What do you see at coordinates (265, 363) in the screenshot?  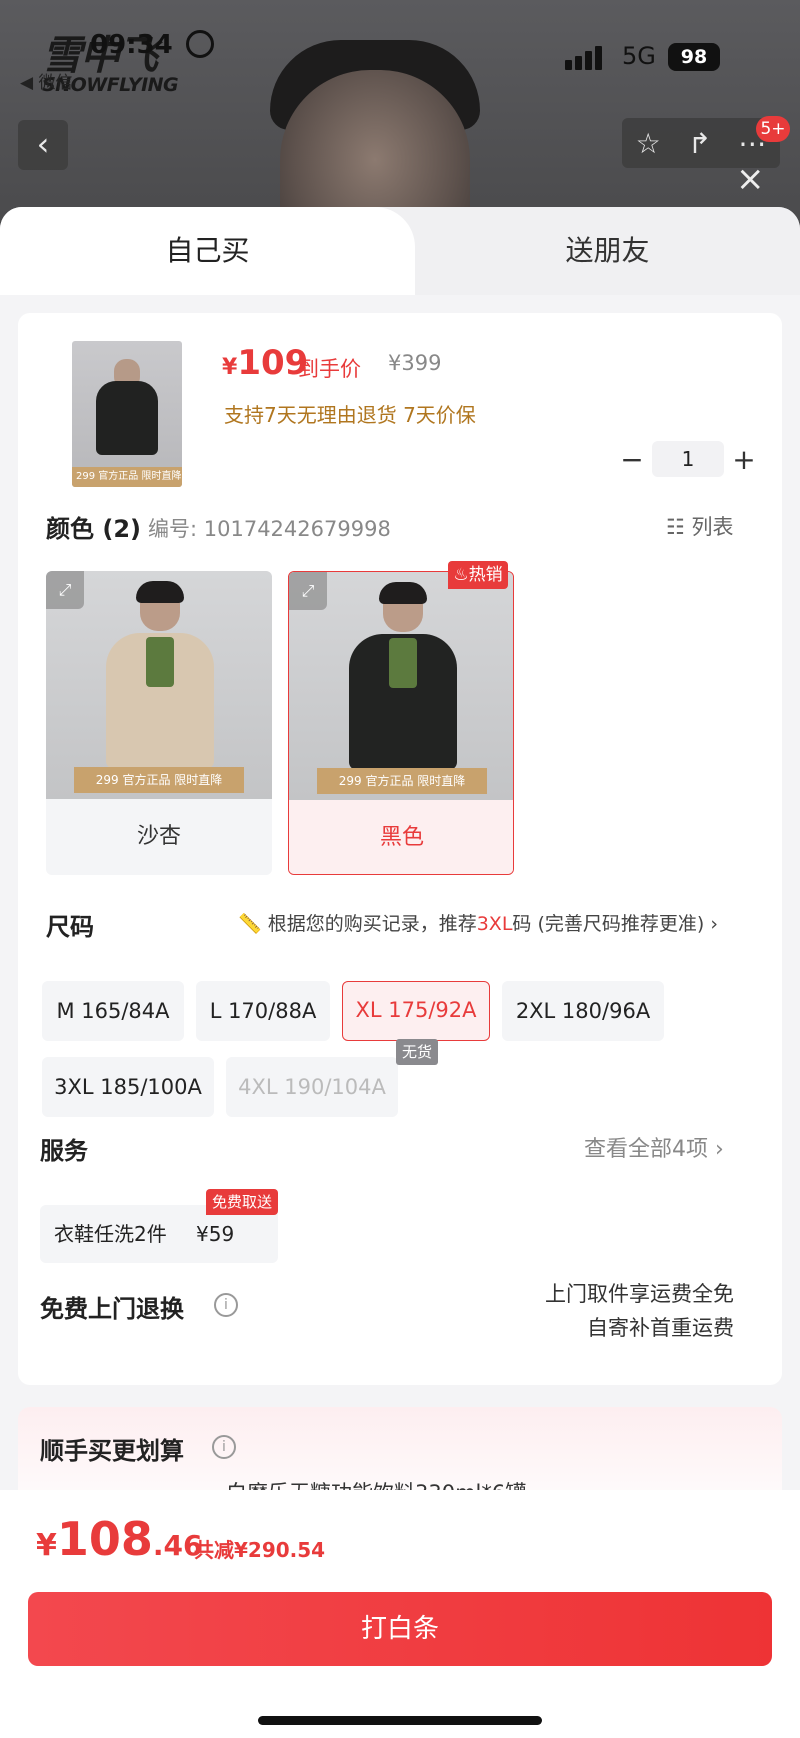 I see `price-now: ¥109` at bounding box center [265, 363].